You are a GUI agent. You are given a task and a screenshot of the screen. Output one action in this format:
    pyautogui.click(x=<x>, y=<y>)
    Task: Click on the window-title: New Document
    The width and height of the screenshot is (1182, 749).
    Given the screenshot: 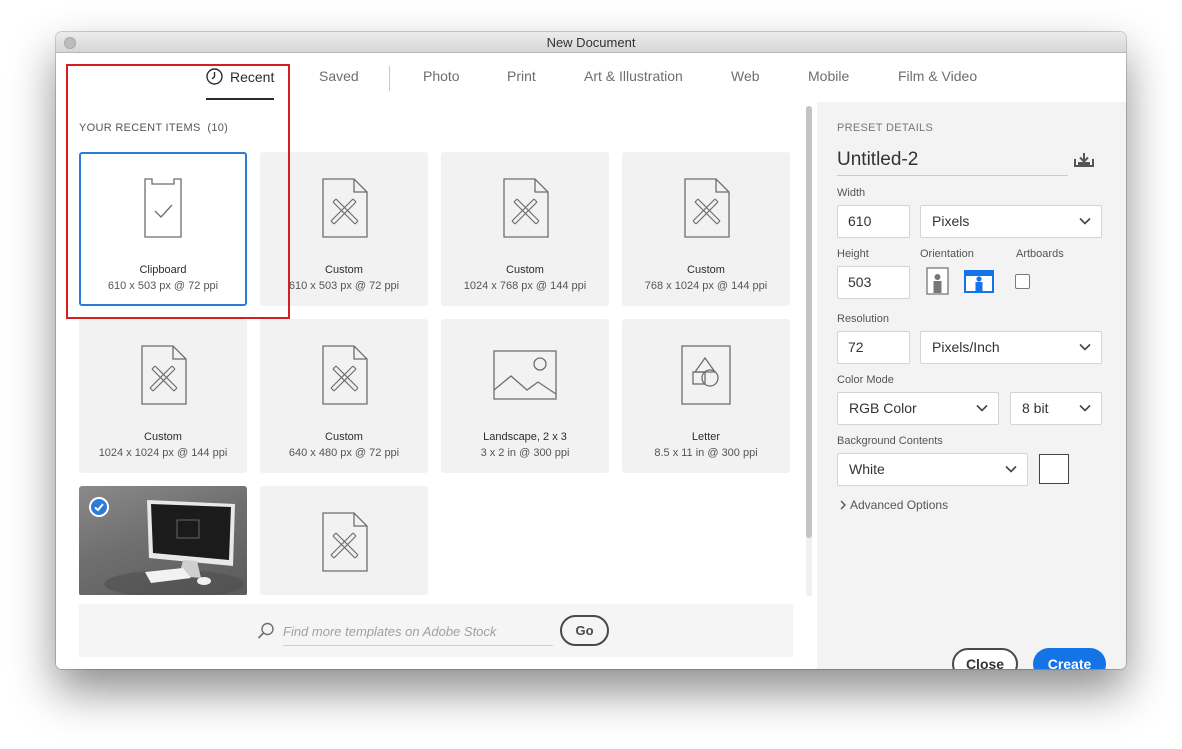 What is the action you would take?
    pyautogui.click(x=591, y=42)
    